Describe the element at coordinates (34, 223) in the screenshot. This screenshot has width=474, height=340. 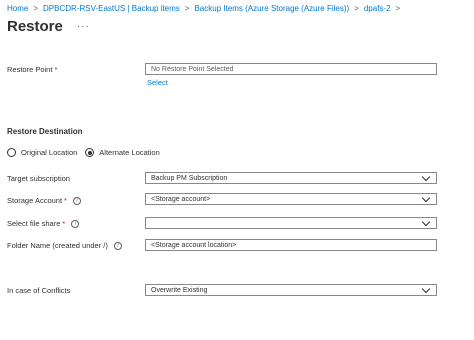
I see `file-share-label-text: Select file share` at that location.